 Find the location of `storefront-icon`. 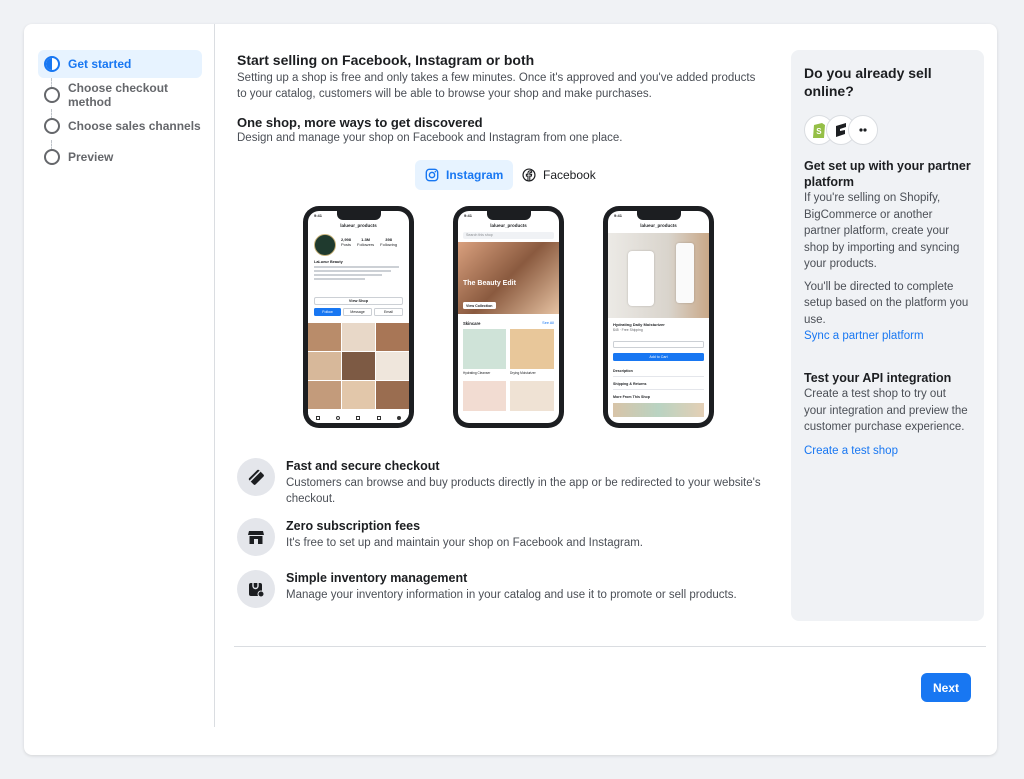

storefront-icon is located at coordinates (256, 537).